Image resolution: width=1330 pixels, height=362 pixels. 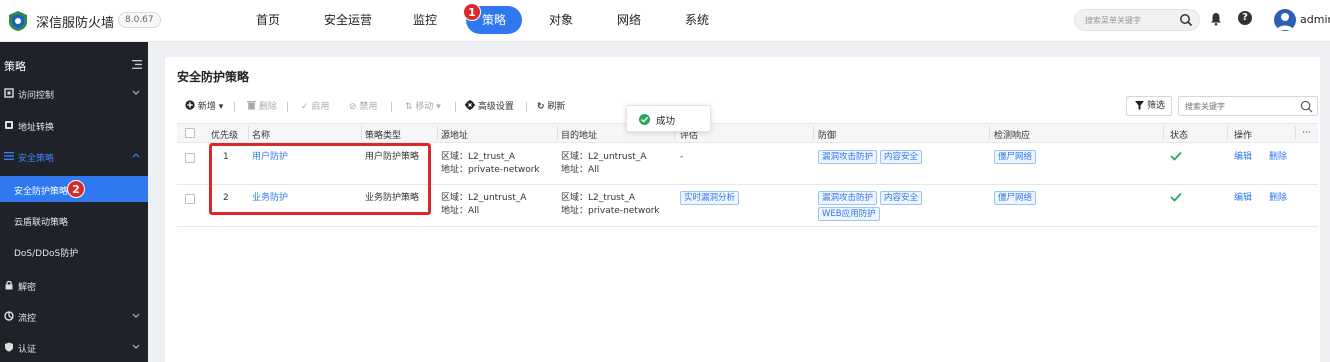 I want to click on refresh-button: ↻ 刷新, so click(x=551, y=107).